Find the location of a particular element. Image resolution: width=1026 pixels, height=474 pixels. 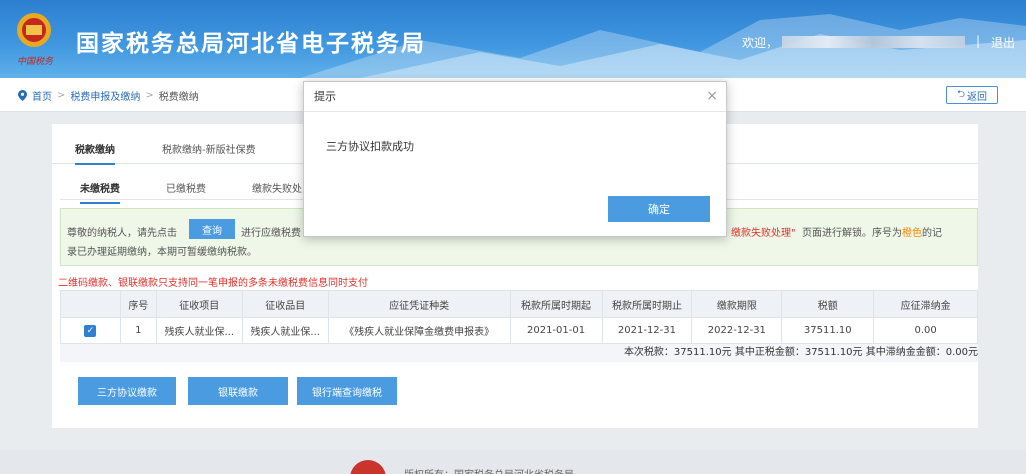

dialog-message: 三方协议扣款成功 is located at coordinates (370, 146).